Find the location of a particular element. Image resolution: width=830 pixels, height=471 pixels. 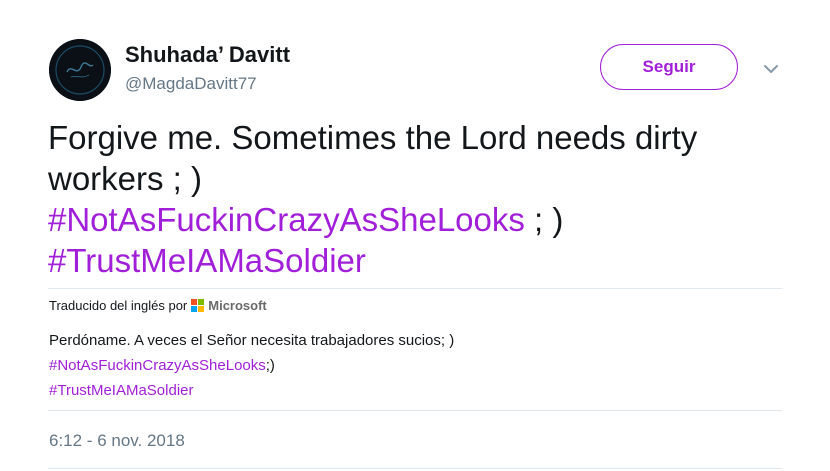

translated-text-line: #NotAsFuckinCrazyAsSheLooks;) is located at coordinates (419, 365).